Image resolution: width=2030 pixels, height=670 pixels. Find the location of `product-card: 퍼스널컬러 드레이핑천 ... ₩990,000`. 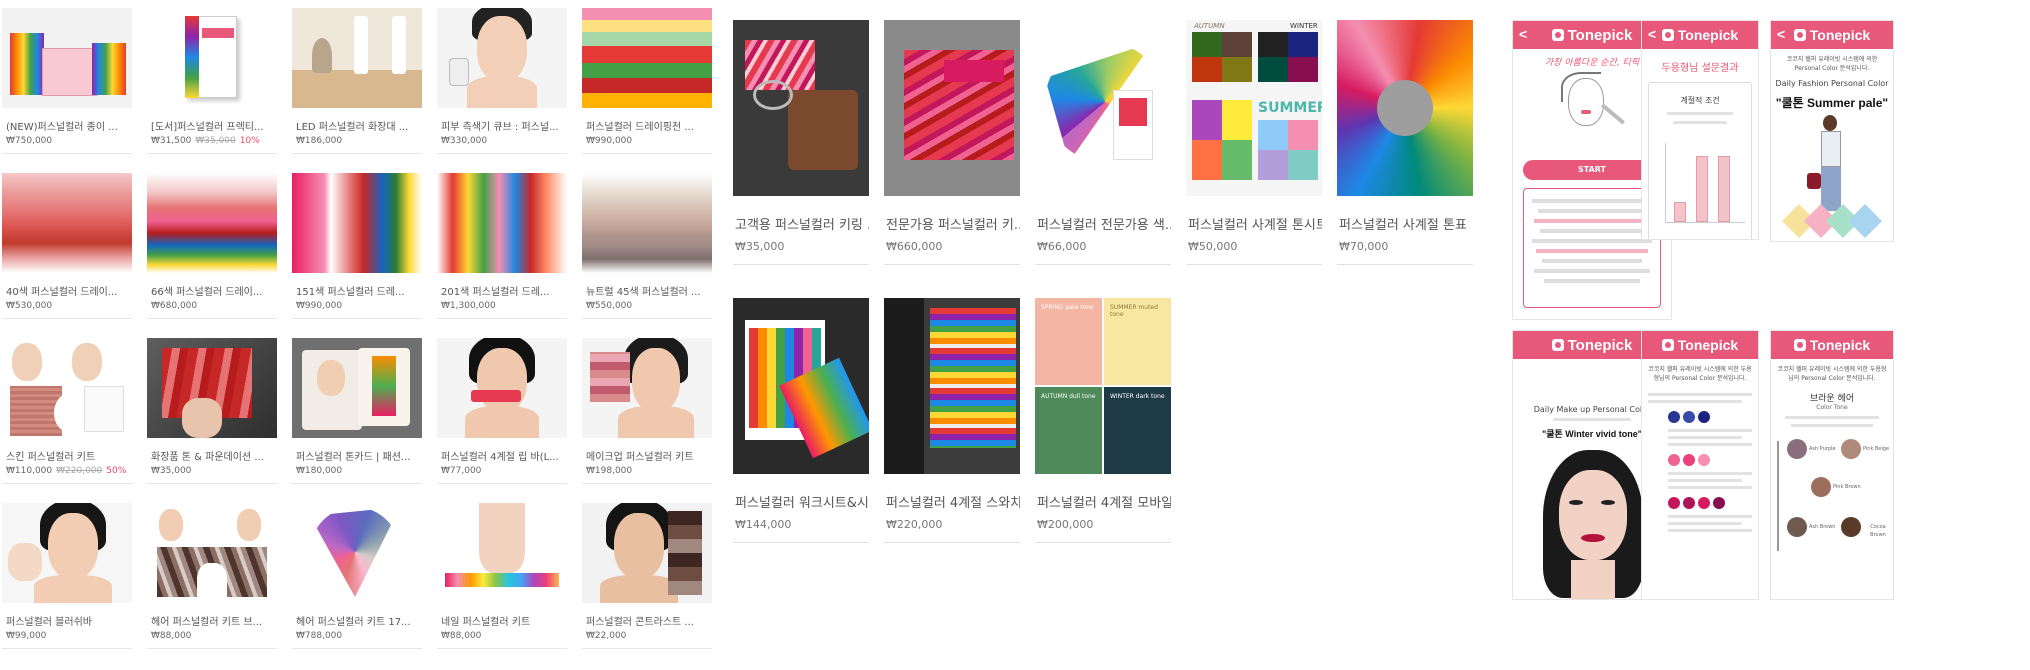

product-card: 퍼스널컬러 드레이핑천 ... ₩990,000 is located at coordinates (647, 84).